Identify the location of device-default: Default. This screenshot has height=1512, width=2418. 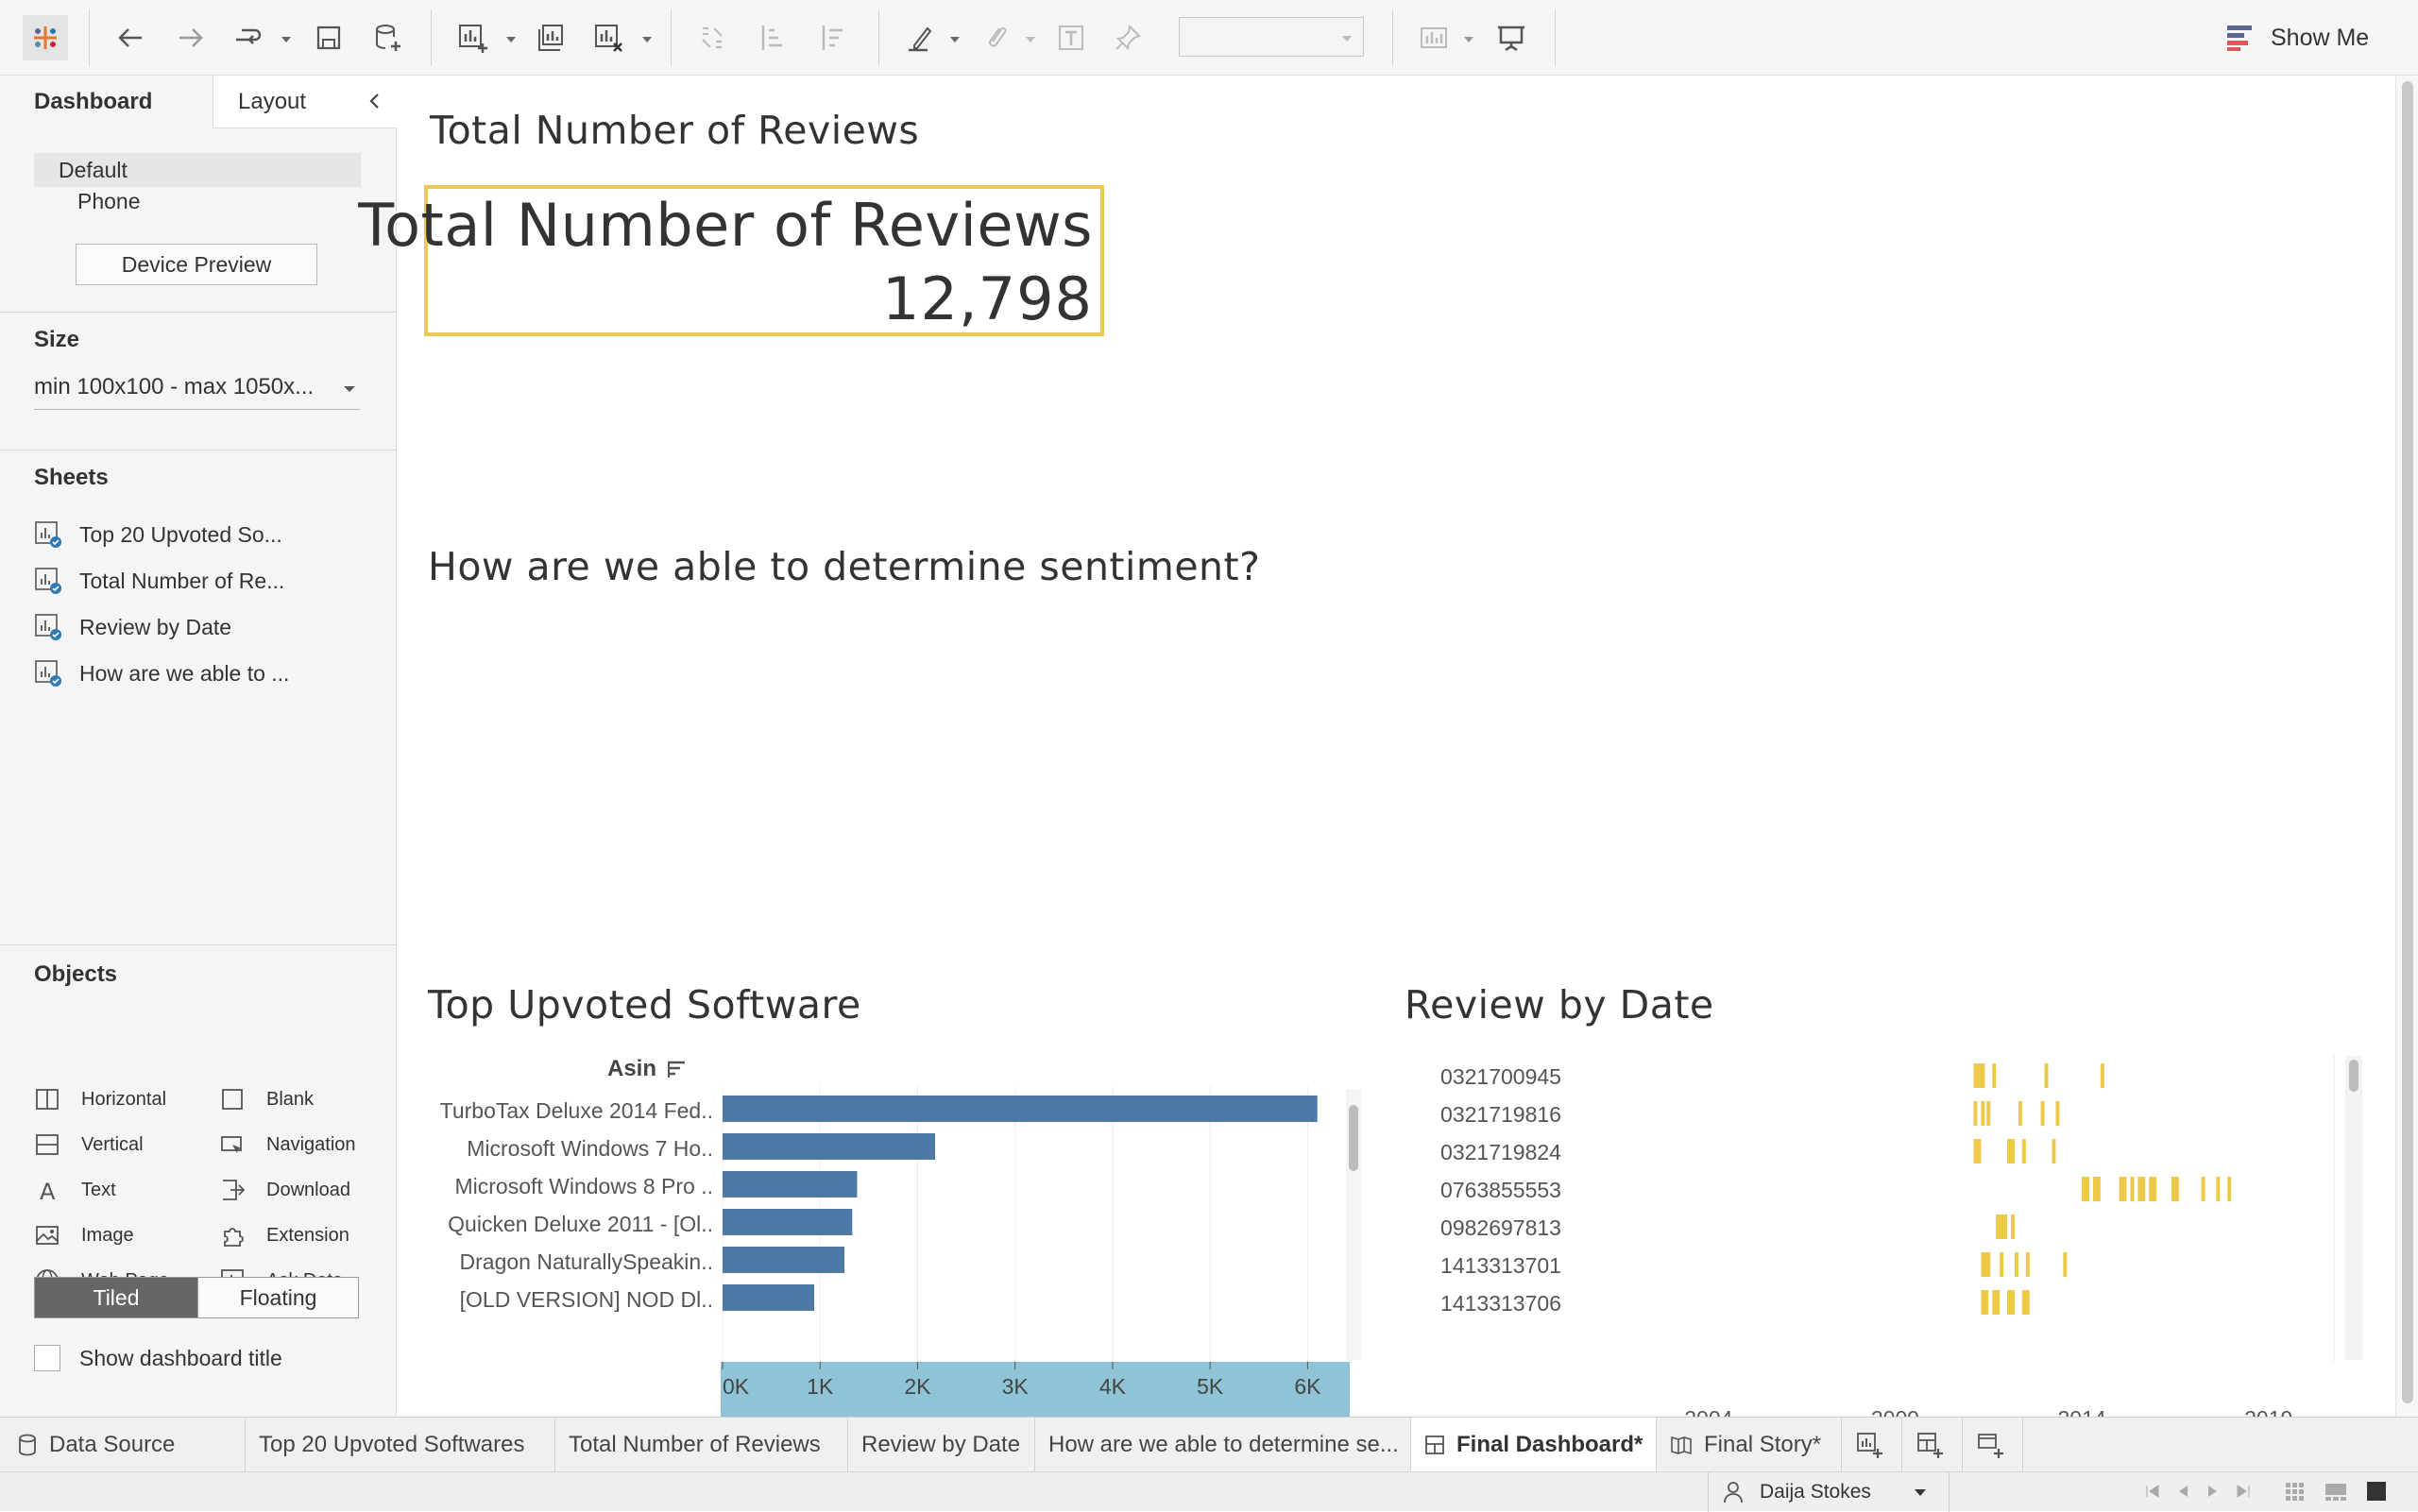
(197, 170).